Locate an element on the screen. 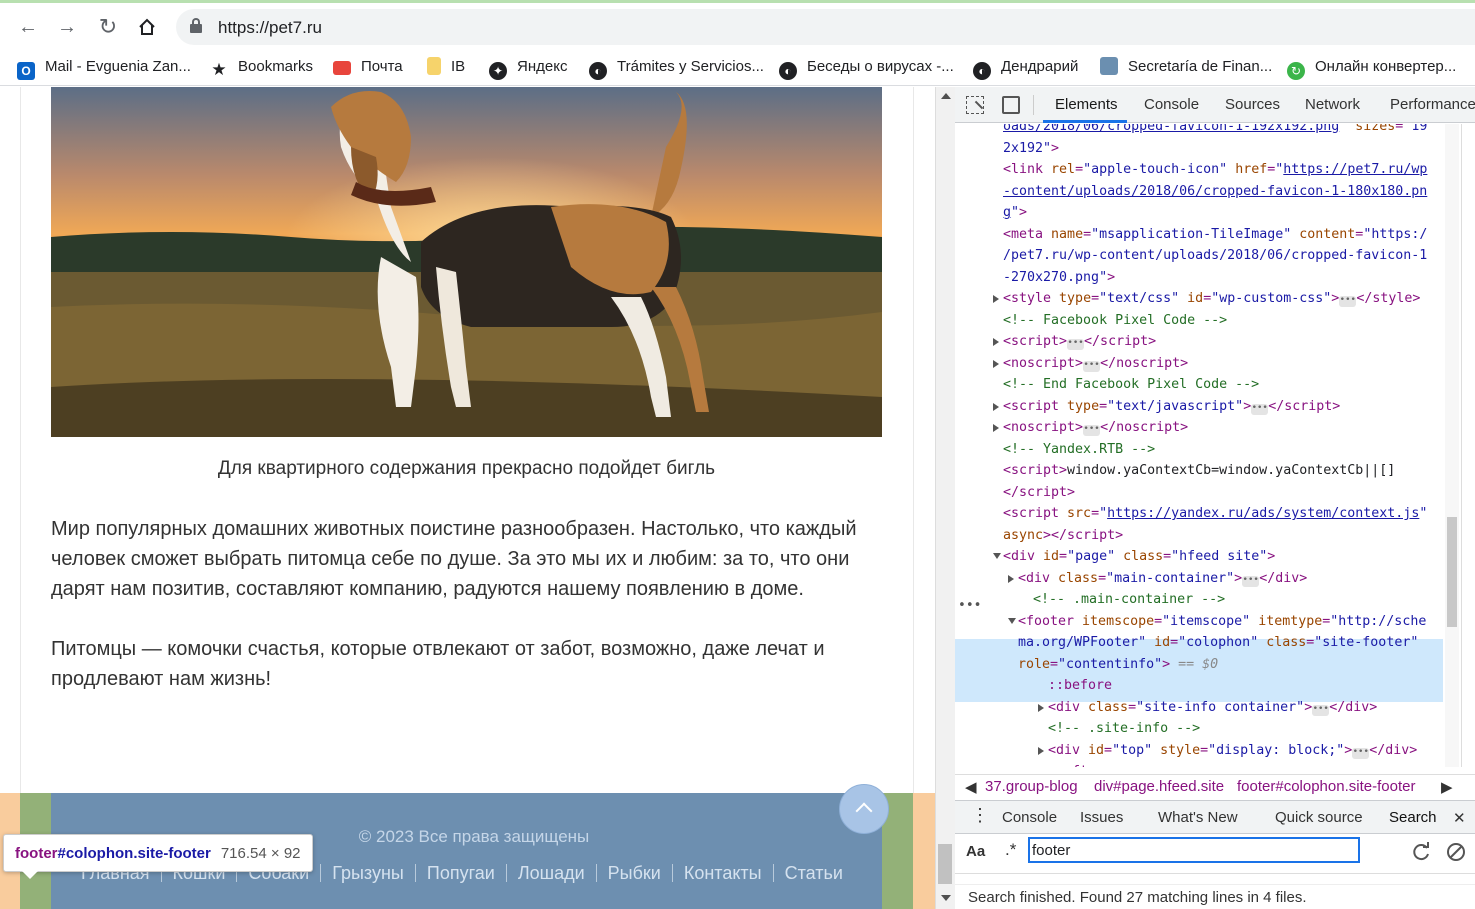 The image size is (1475, 909). bookmark-item: IB is located at coordinates (446, 67).